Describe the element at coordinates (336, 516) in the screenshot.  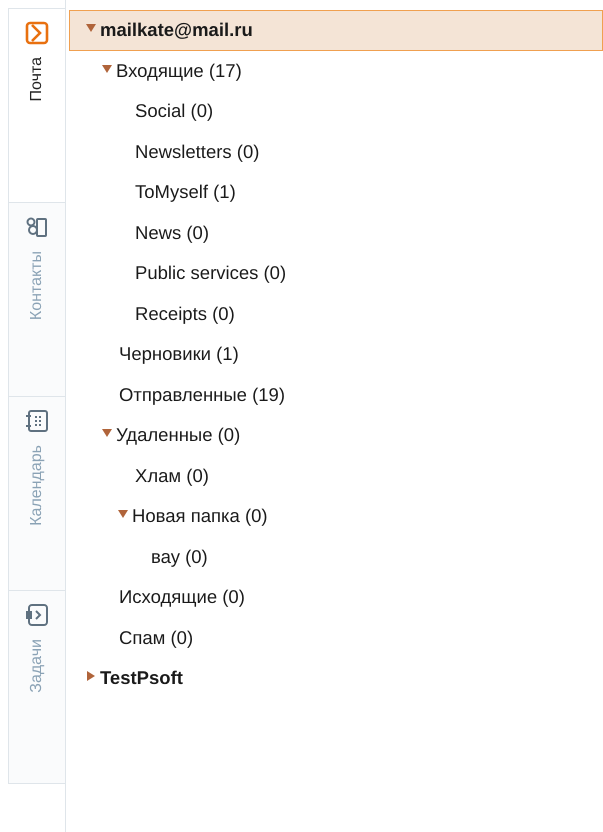
I see `tree-item: Новая папка (0)` at that location.